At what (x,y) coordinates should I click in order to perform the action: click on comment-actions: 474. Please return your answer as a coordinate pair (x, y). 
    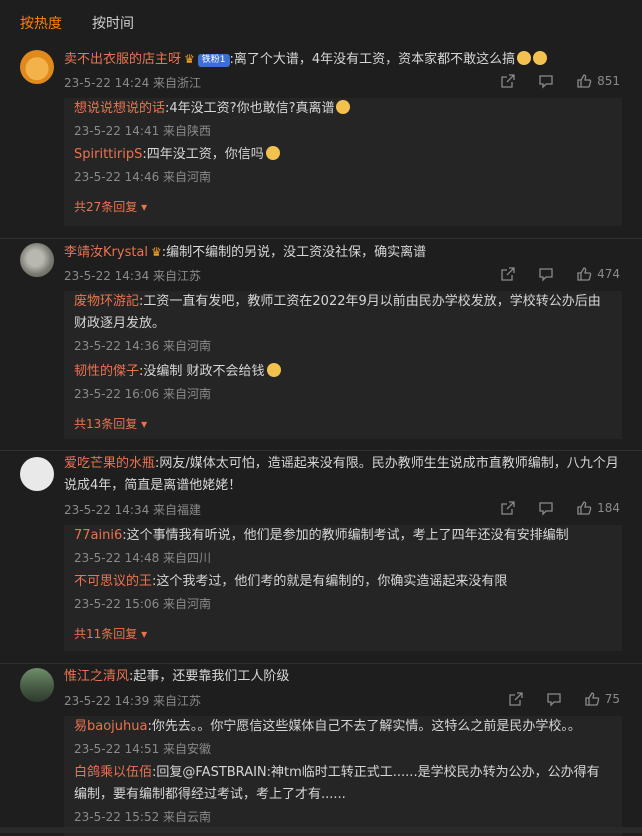
    Looking at the image, I should click on (549, 274).